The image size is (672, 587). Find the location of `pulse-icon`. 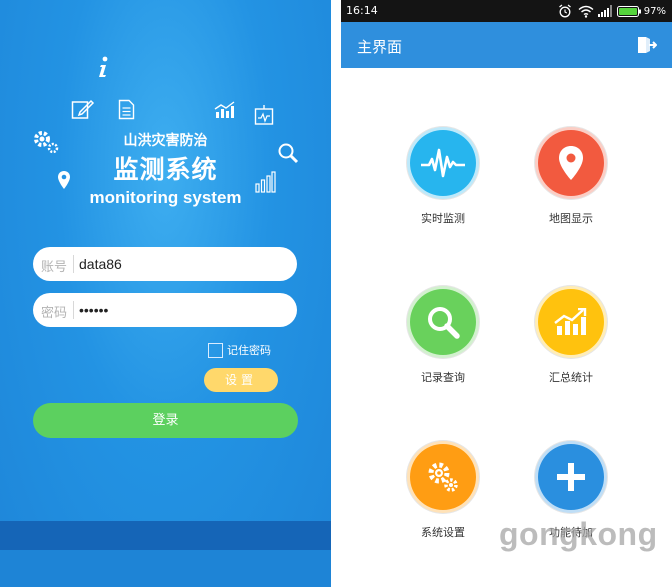

pulse-icon is located at coordinates (443, 163).